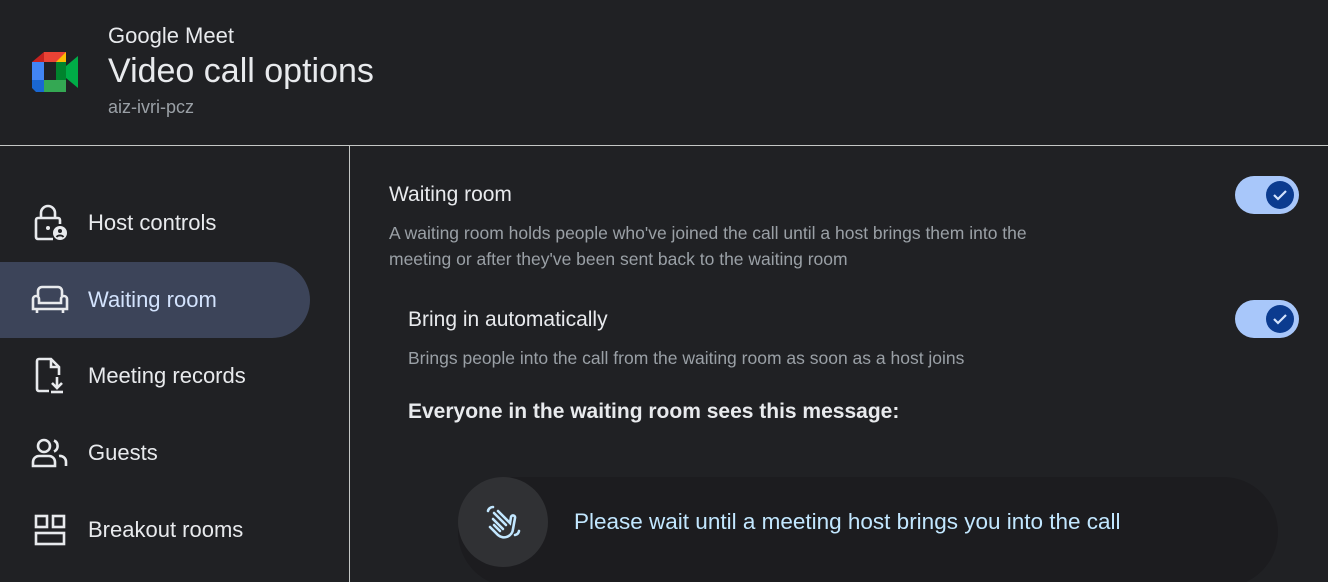 The height and width of the screenshot is (582, 1328). I want to click on sidebar-item-label: Breakout rooms, so click(166, 529).